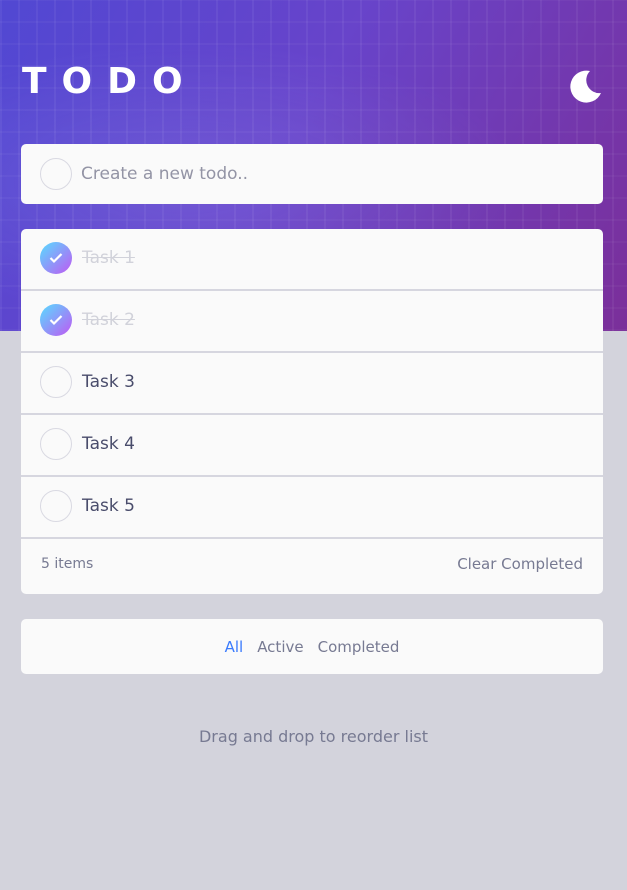  I want to click on filter-bar: All Active Completed, so click(312, 646).